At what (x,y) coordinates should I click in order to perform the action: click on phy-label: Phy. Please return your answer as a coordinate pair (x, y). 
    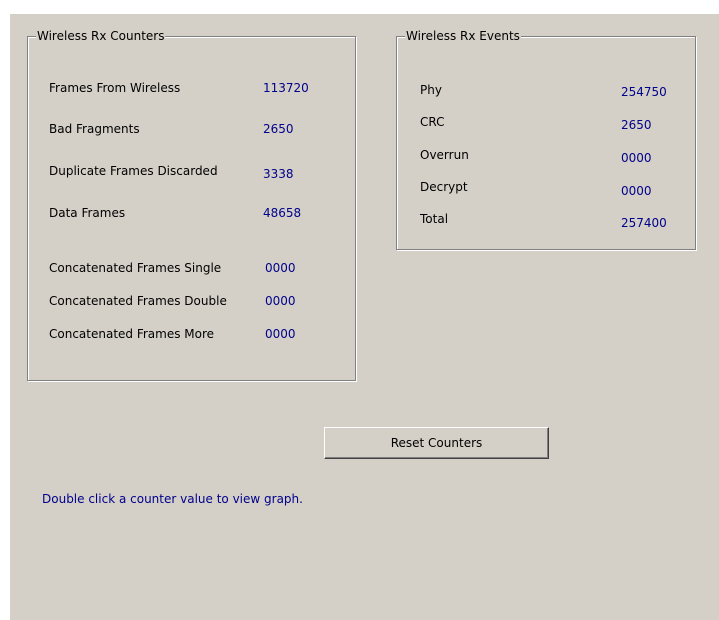
    Looking at the image, I should click on (431, 90).